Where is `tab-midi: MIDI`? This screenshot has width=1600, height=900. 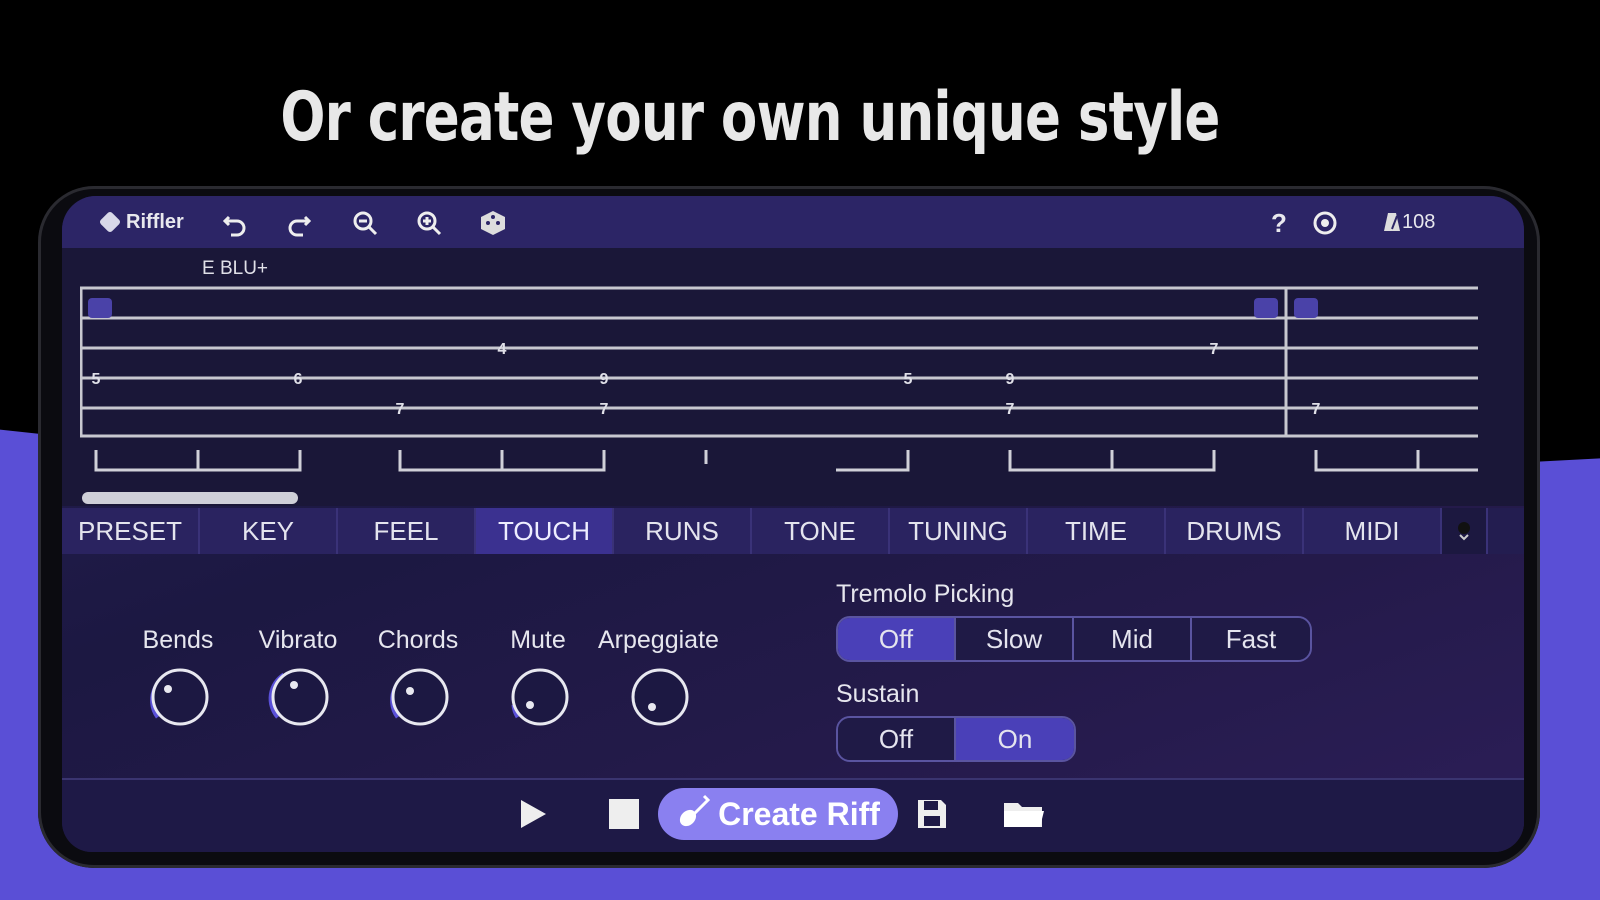 tab-midi: MIDI is located at coordinates (1373, 531).